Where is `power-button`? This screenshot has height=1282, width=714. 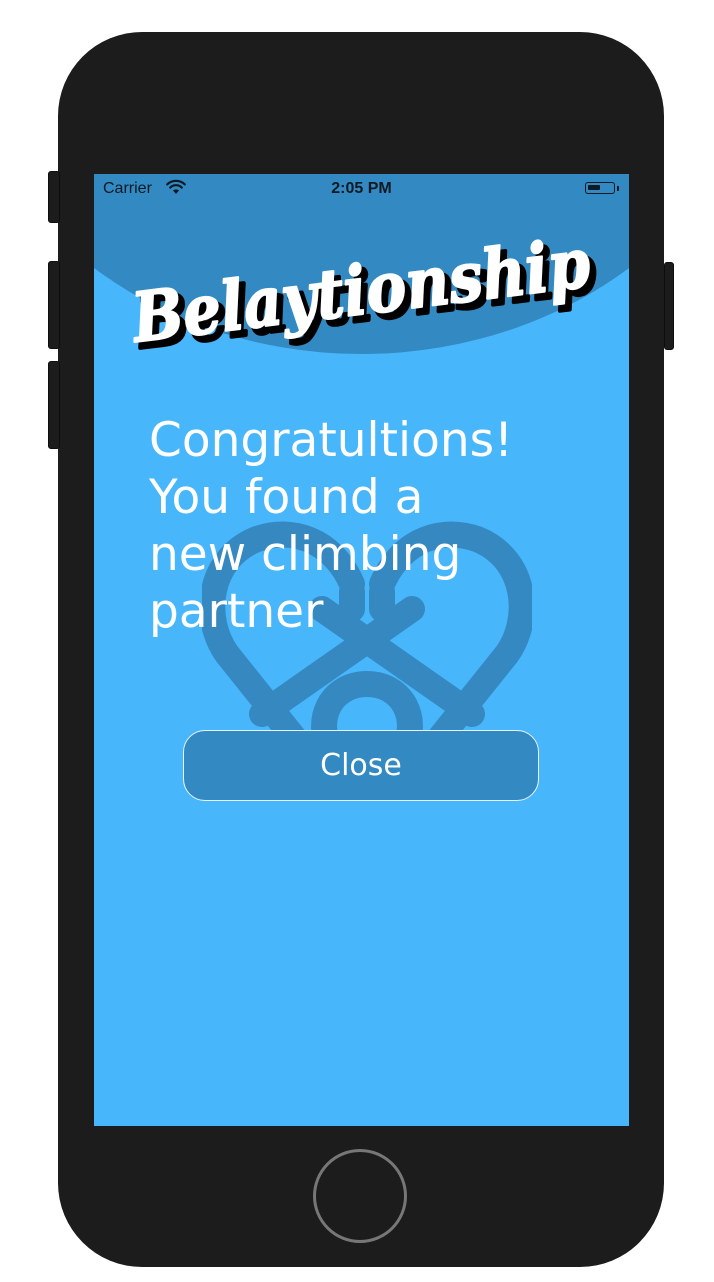
power-button is located at coordinates (669, 306).